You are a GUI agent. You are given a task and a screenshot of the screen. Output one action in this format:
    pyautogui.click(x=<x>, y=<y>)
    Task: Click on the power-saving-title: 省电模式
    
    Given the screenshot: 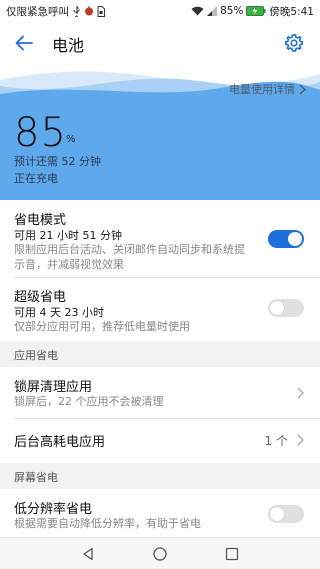 What is the action you would take?
    pyautogui.click(x=40, y=220)
    